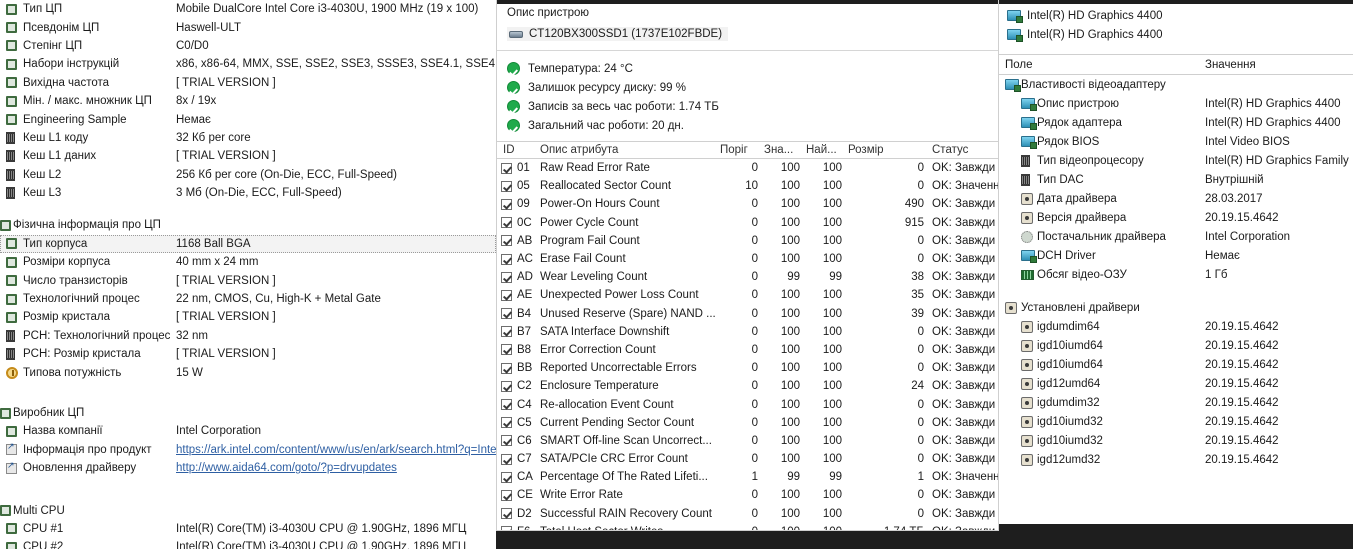 This screenshot has width=1353, height=549. I want to click on gpu-property-row: Версія драйвера 20.19.15.4642, so click(1176, 217).